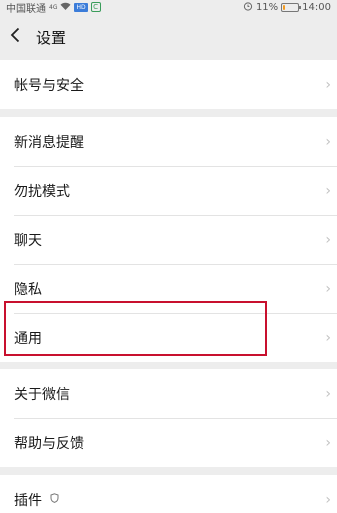 This screenshot has width=337, height=513. I want to click on wifi-icon, so click(65, 7).